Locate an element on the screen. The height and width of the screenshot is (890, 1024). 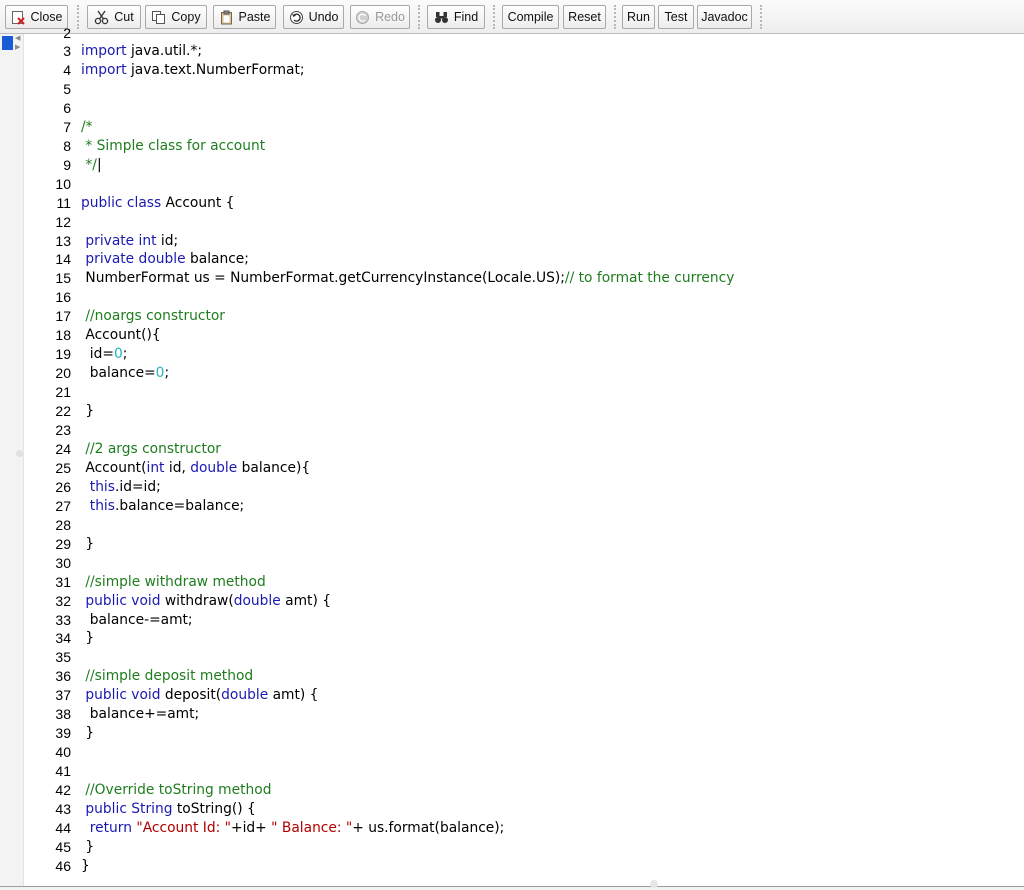
binoculars-icon is located at coordinates (441, 17).